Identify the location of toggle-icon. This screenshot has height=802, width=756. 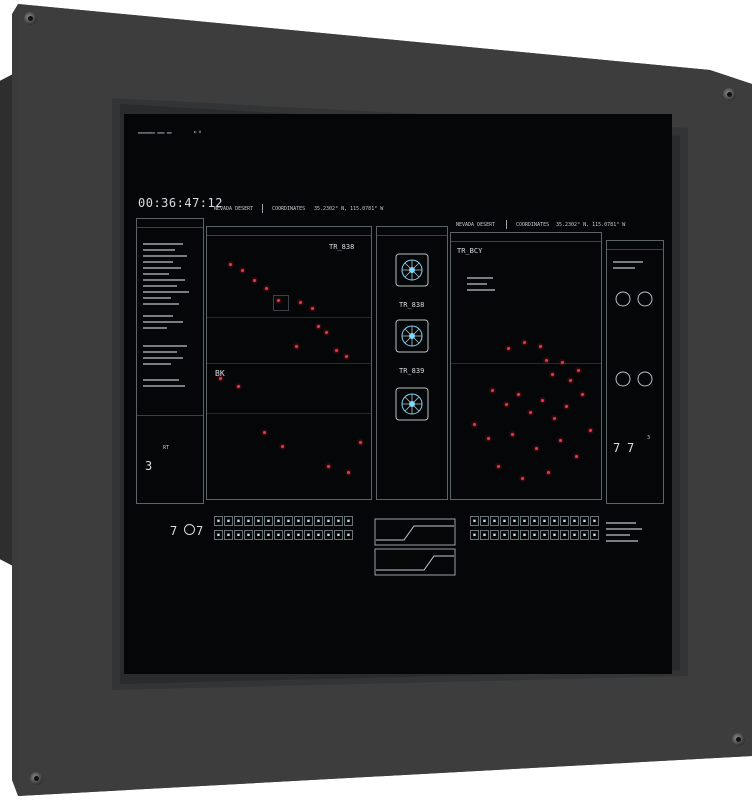
(189, 529).